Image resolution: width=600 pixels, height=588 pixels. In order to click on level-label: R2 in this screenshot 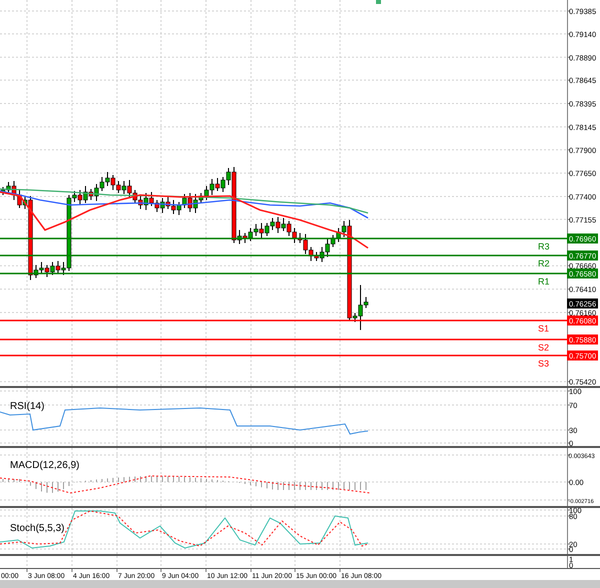, I will do `click(544, 263)`.